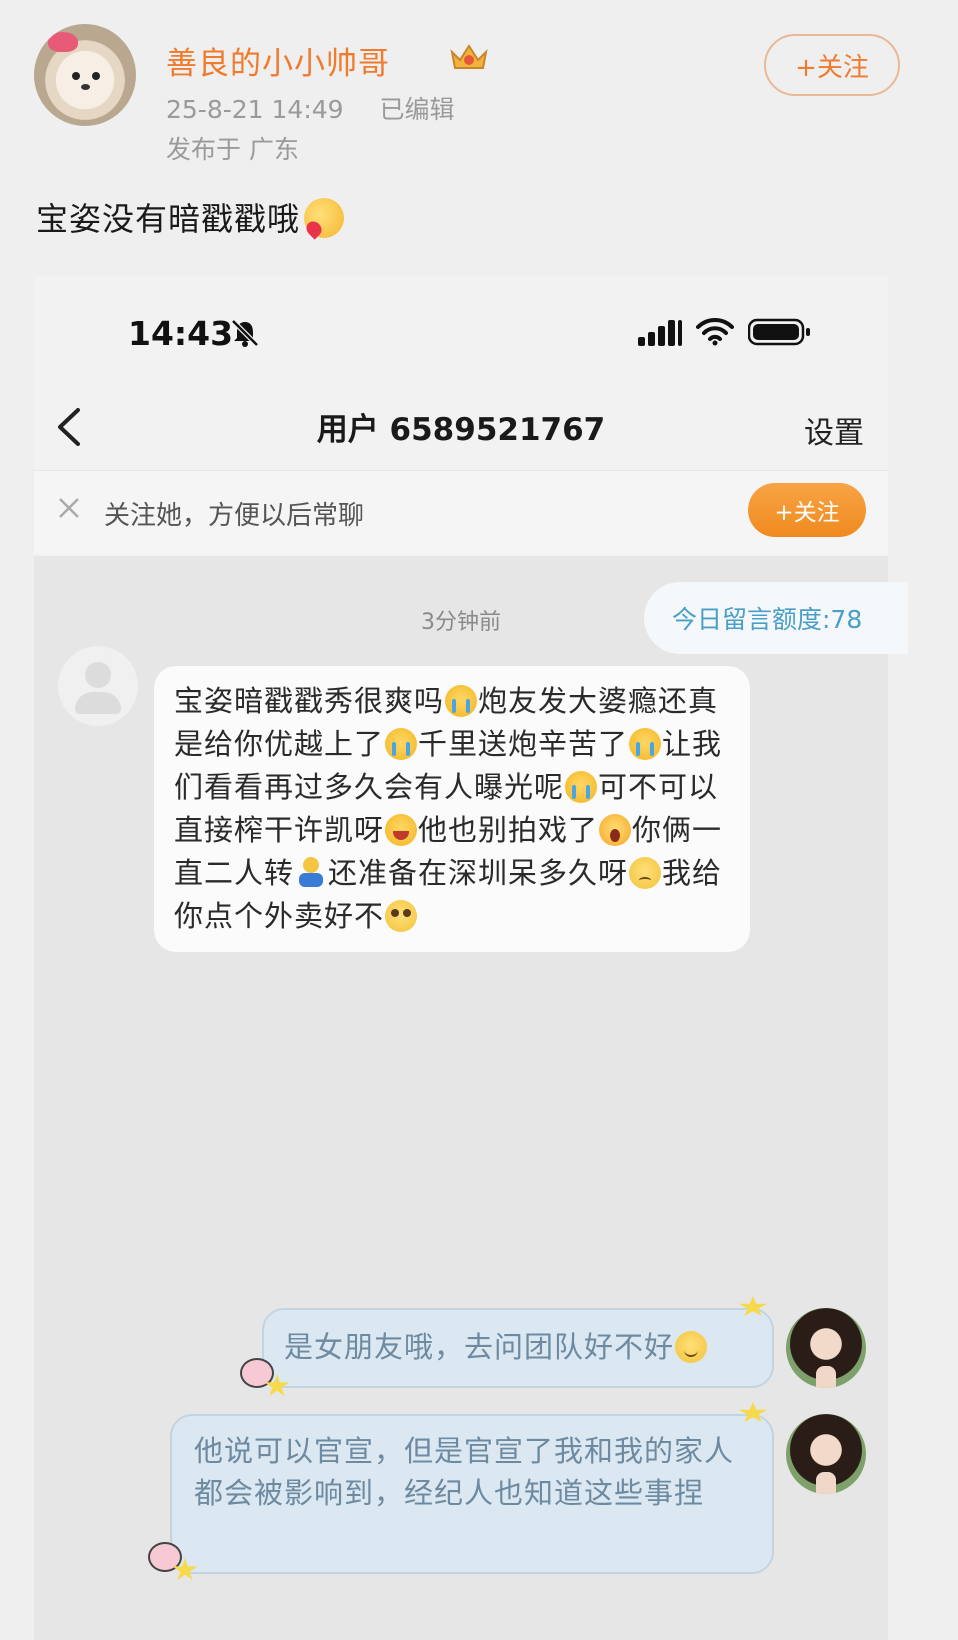  Describe the element at coordinates (461, 512) in the screenshot. I see `follow-banner: 关注她，方便以后常聊 +关注` at that location.